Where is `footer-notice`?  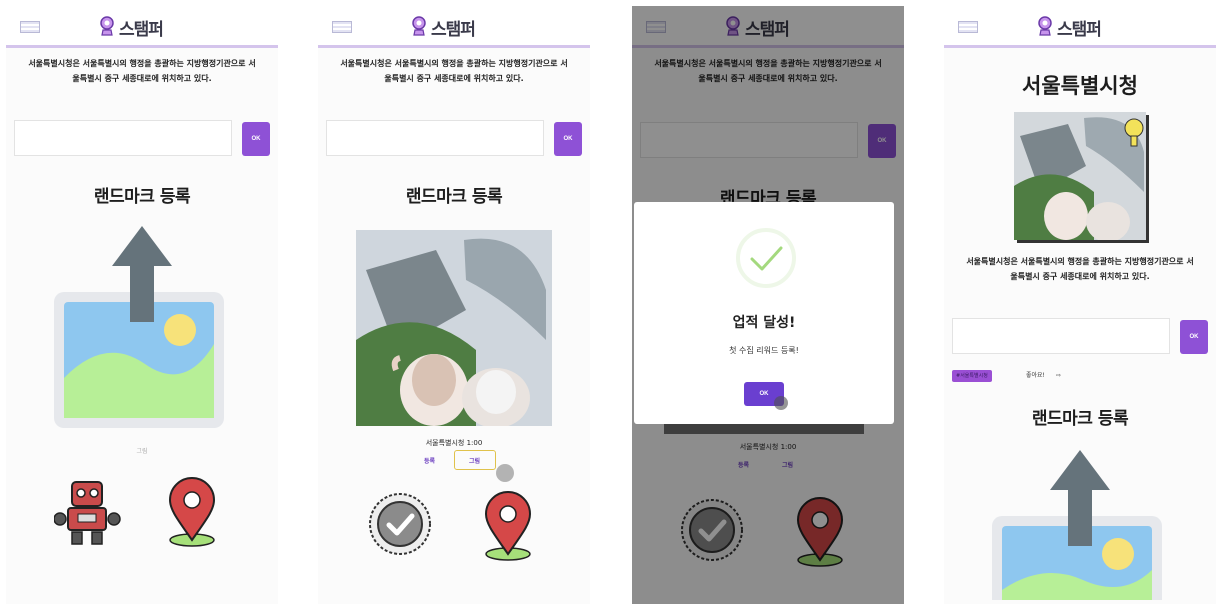 footer-notice is located at coordinates (142, 577).